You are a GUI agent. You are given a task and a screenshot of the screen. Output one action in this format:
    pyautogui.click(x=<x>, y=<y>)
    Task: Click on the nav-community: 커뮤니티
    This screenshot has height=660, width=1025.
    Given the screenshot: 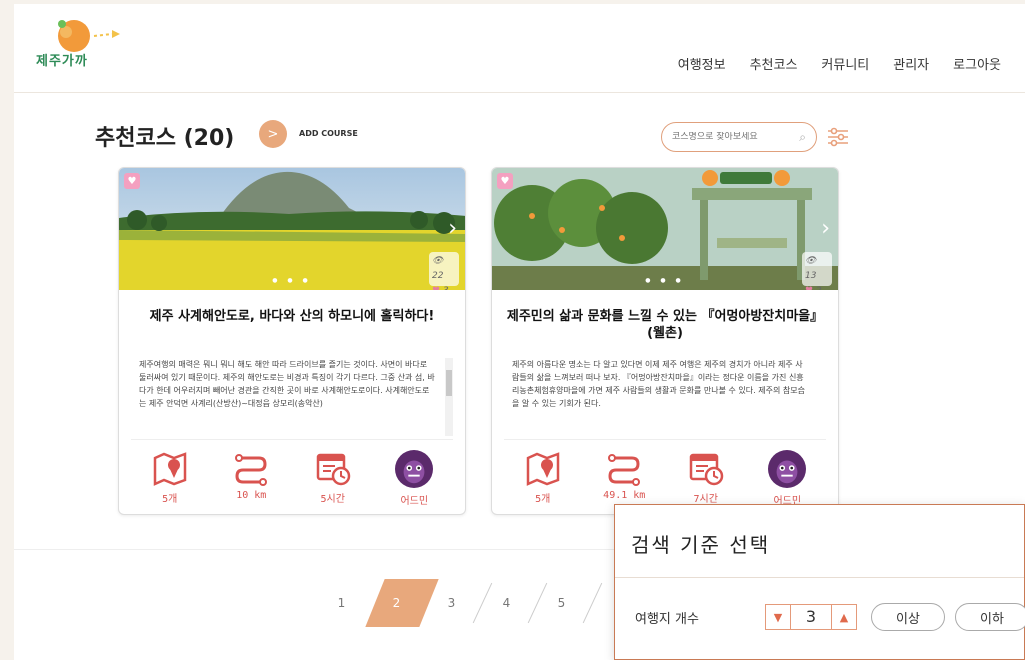 What is the action you would take?
    pyautogui.click(x=845, y=63)
    